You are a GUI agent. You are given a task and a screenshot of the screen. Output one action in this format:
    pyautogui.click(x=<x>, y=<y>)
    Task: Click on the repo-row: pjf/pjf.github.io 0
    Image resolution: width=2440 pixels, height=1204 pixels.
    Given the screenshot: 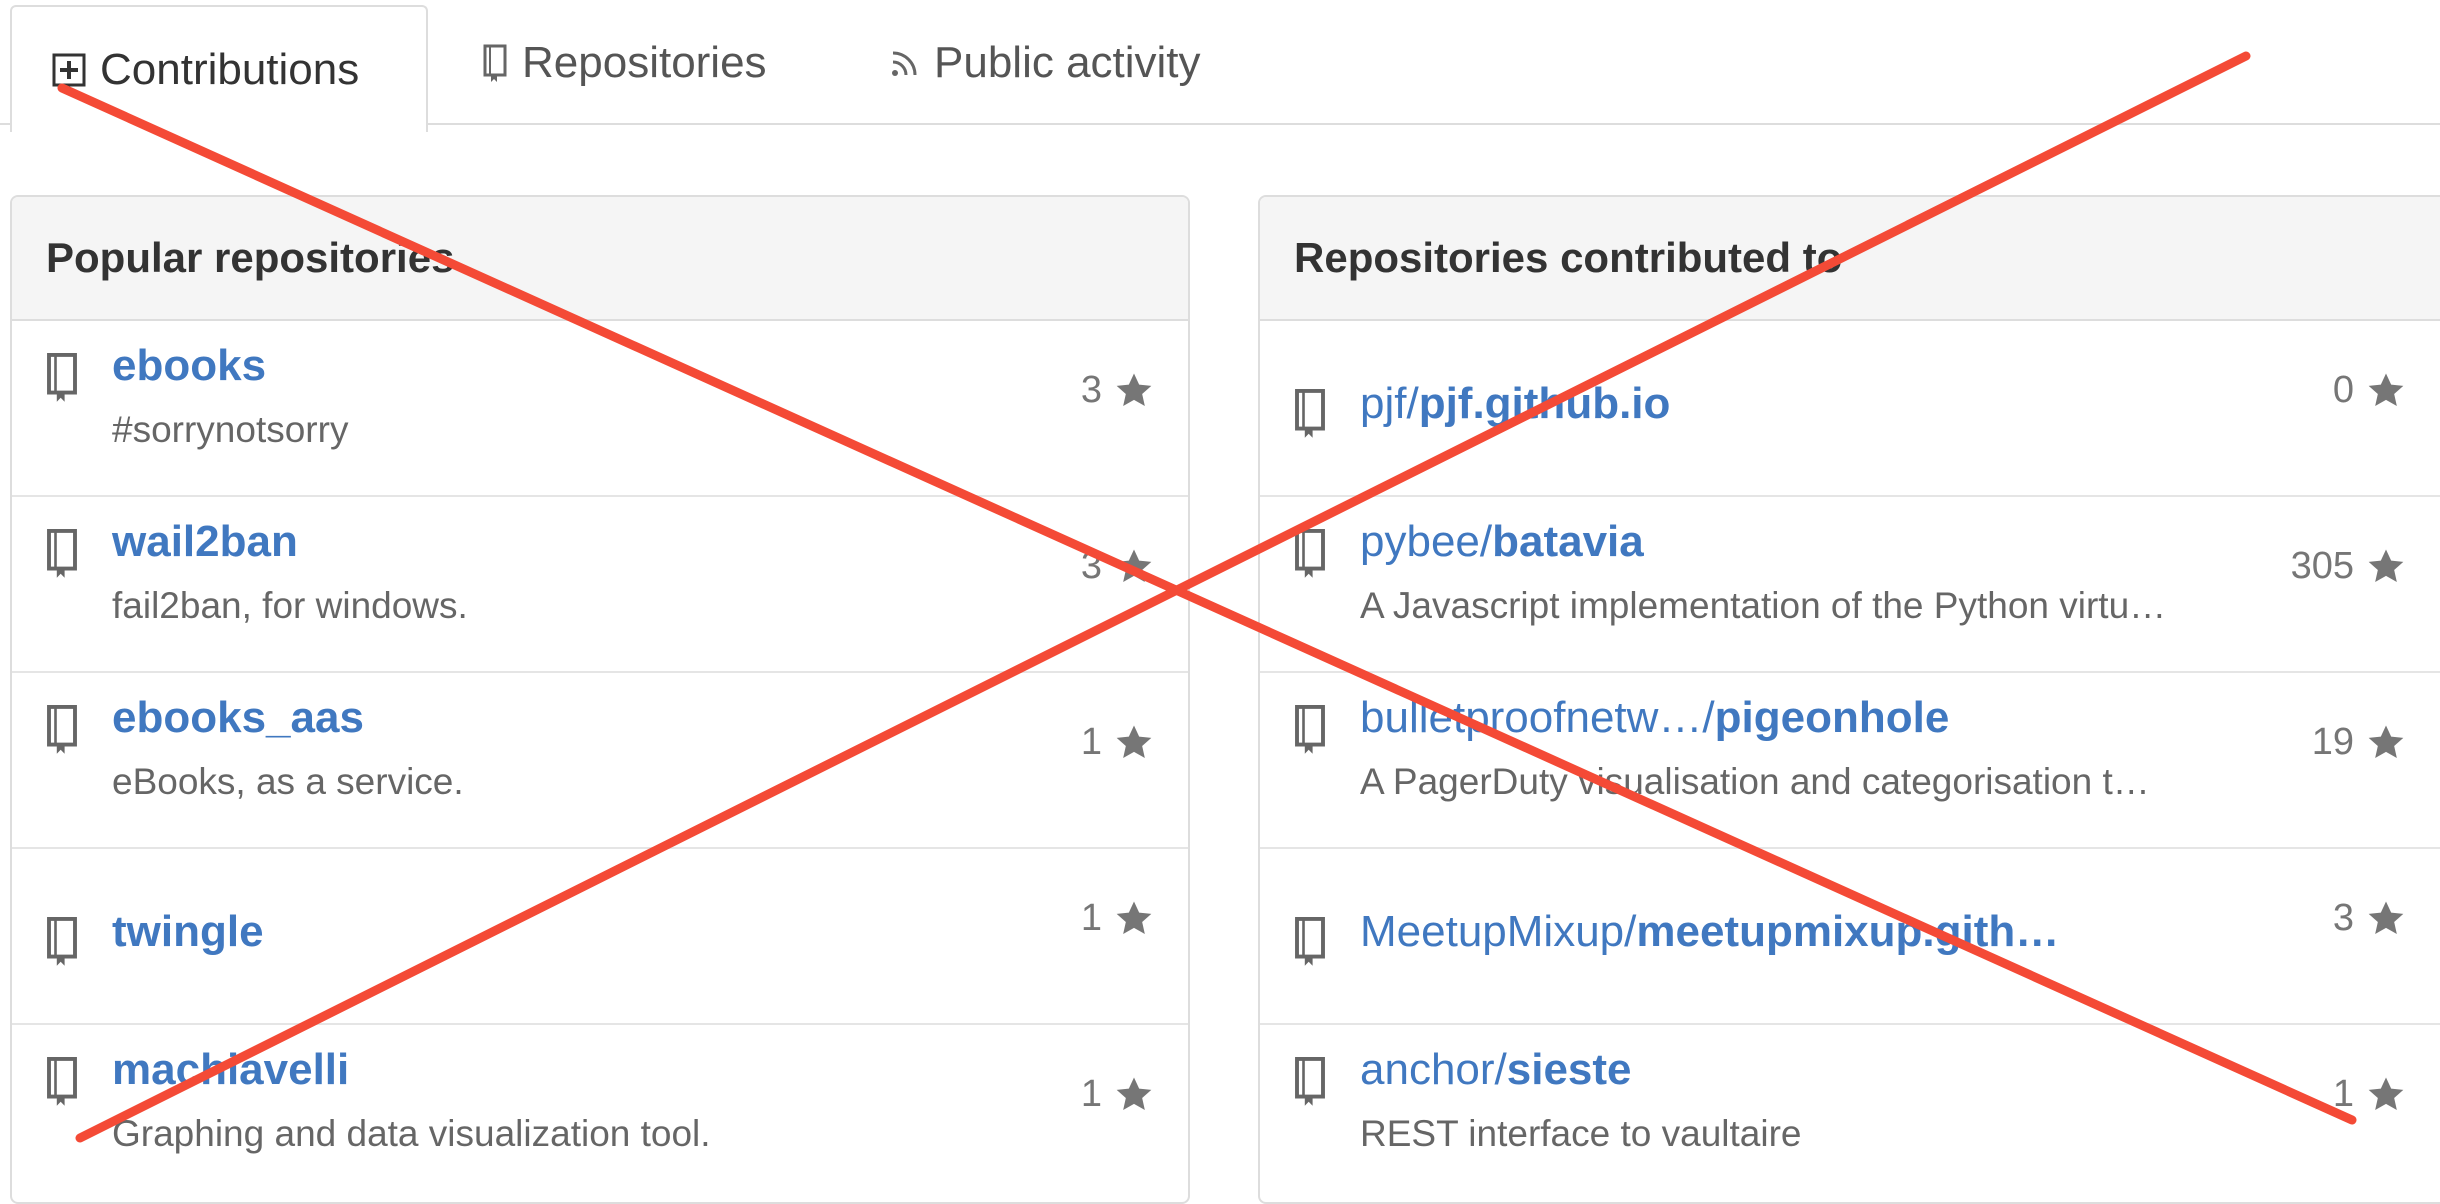 What is the action you would take?
    pyautogui.click(x=1850, y=409)
    